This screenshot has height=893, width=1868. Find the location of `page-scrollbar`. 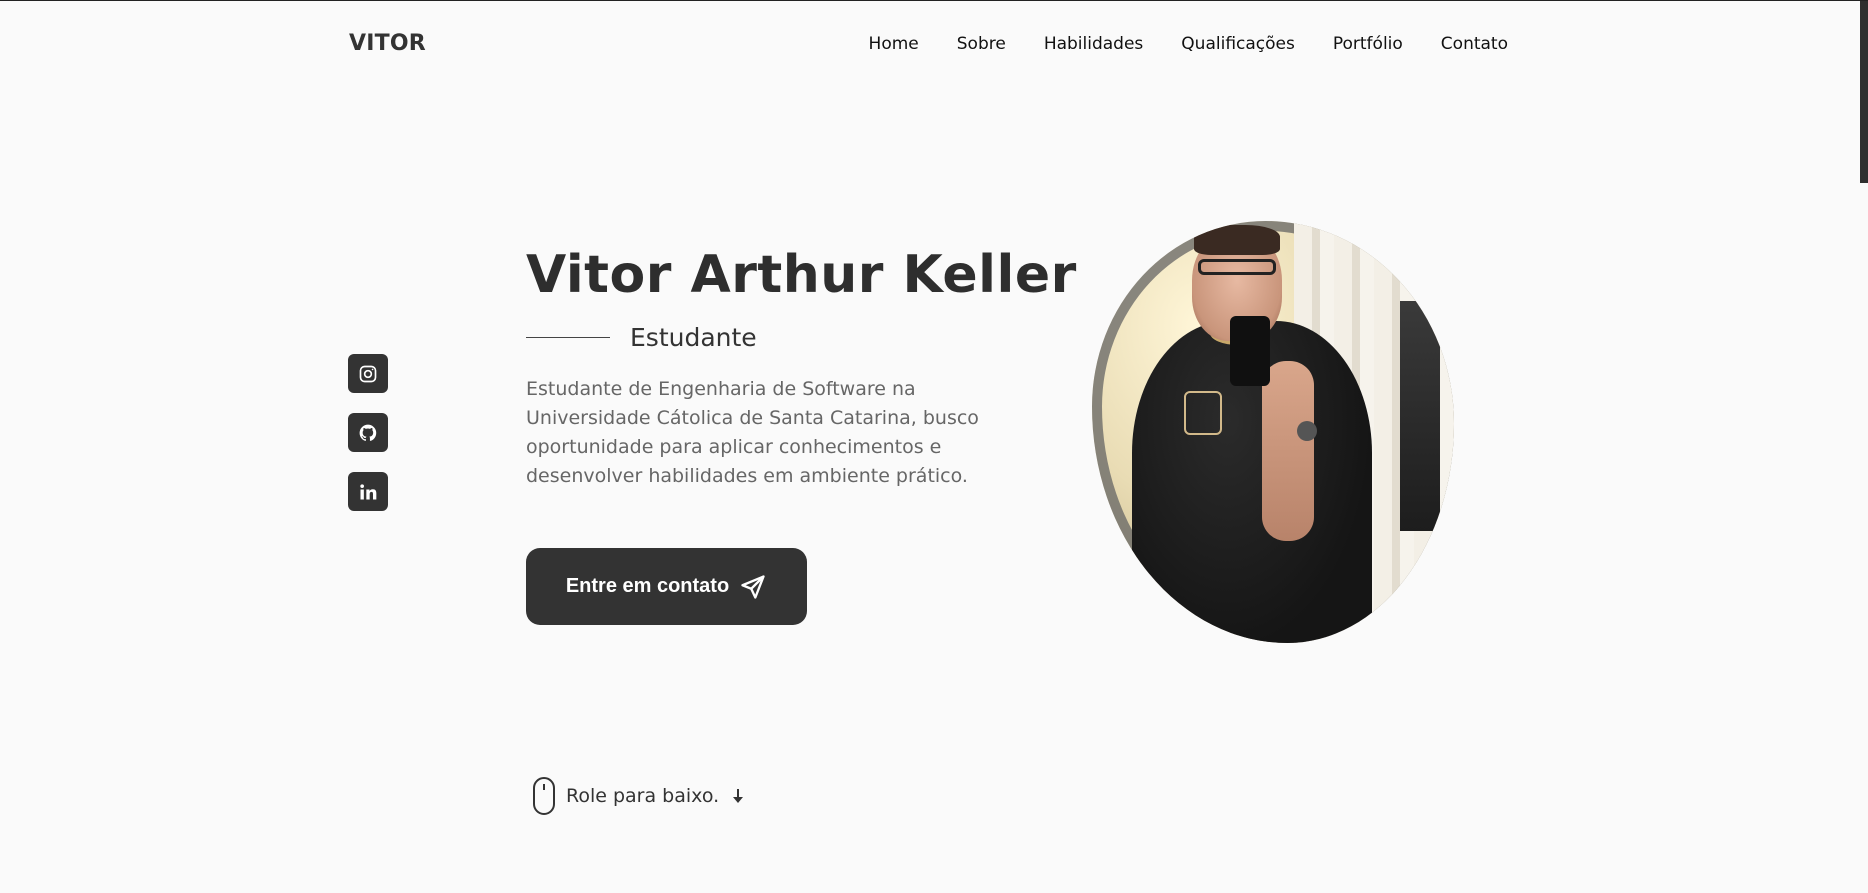

page-scrollbar is located at coordinates (1864, 447).